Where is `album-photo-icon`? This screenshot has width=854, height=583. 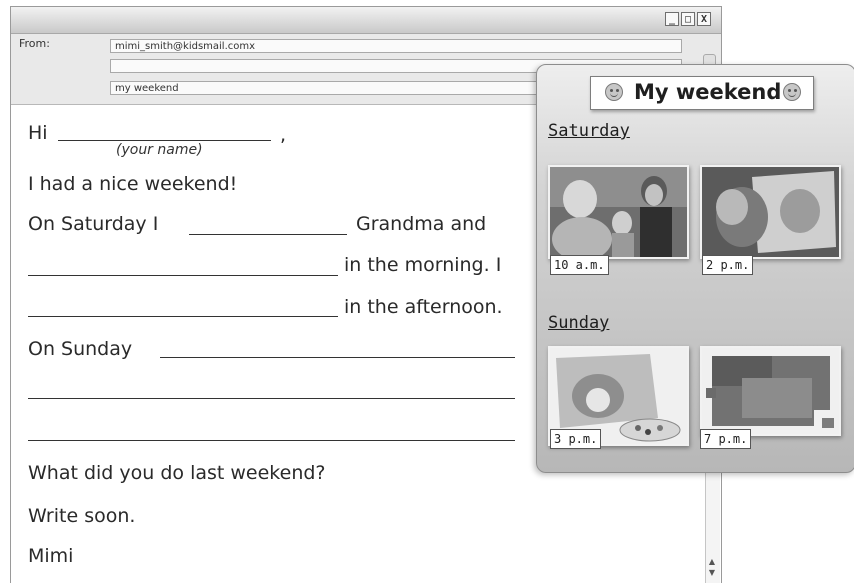 album-photo-icon is located at coordinates (770, 212).